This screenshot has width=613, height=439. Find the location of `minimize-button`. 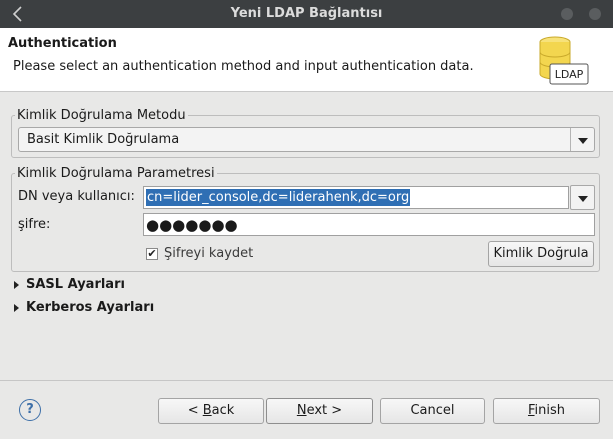

minimize-button is located at coordinates (567, 14).